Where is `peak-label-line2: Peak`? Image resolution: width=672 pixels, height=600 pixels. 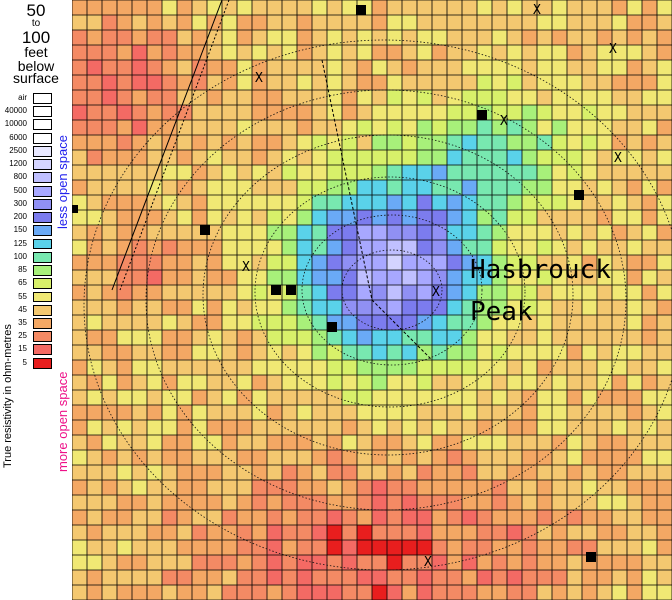
peak-label-line2: Peak is located at coordinates (501, 312).